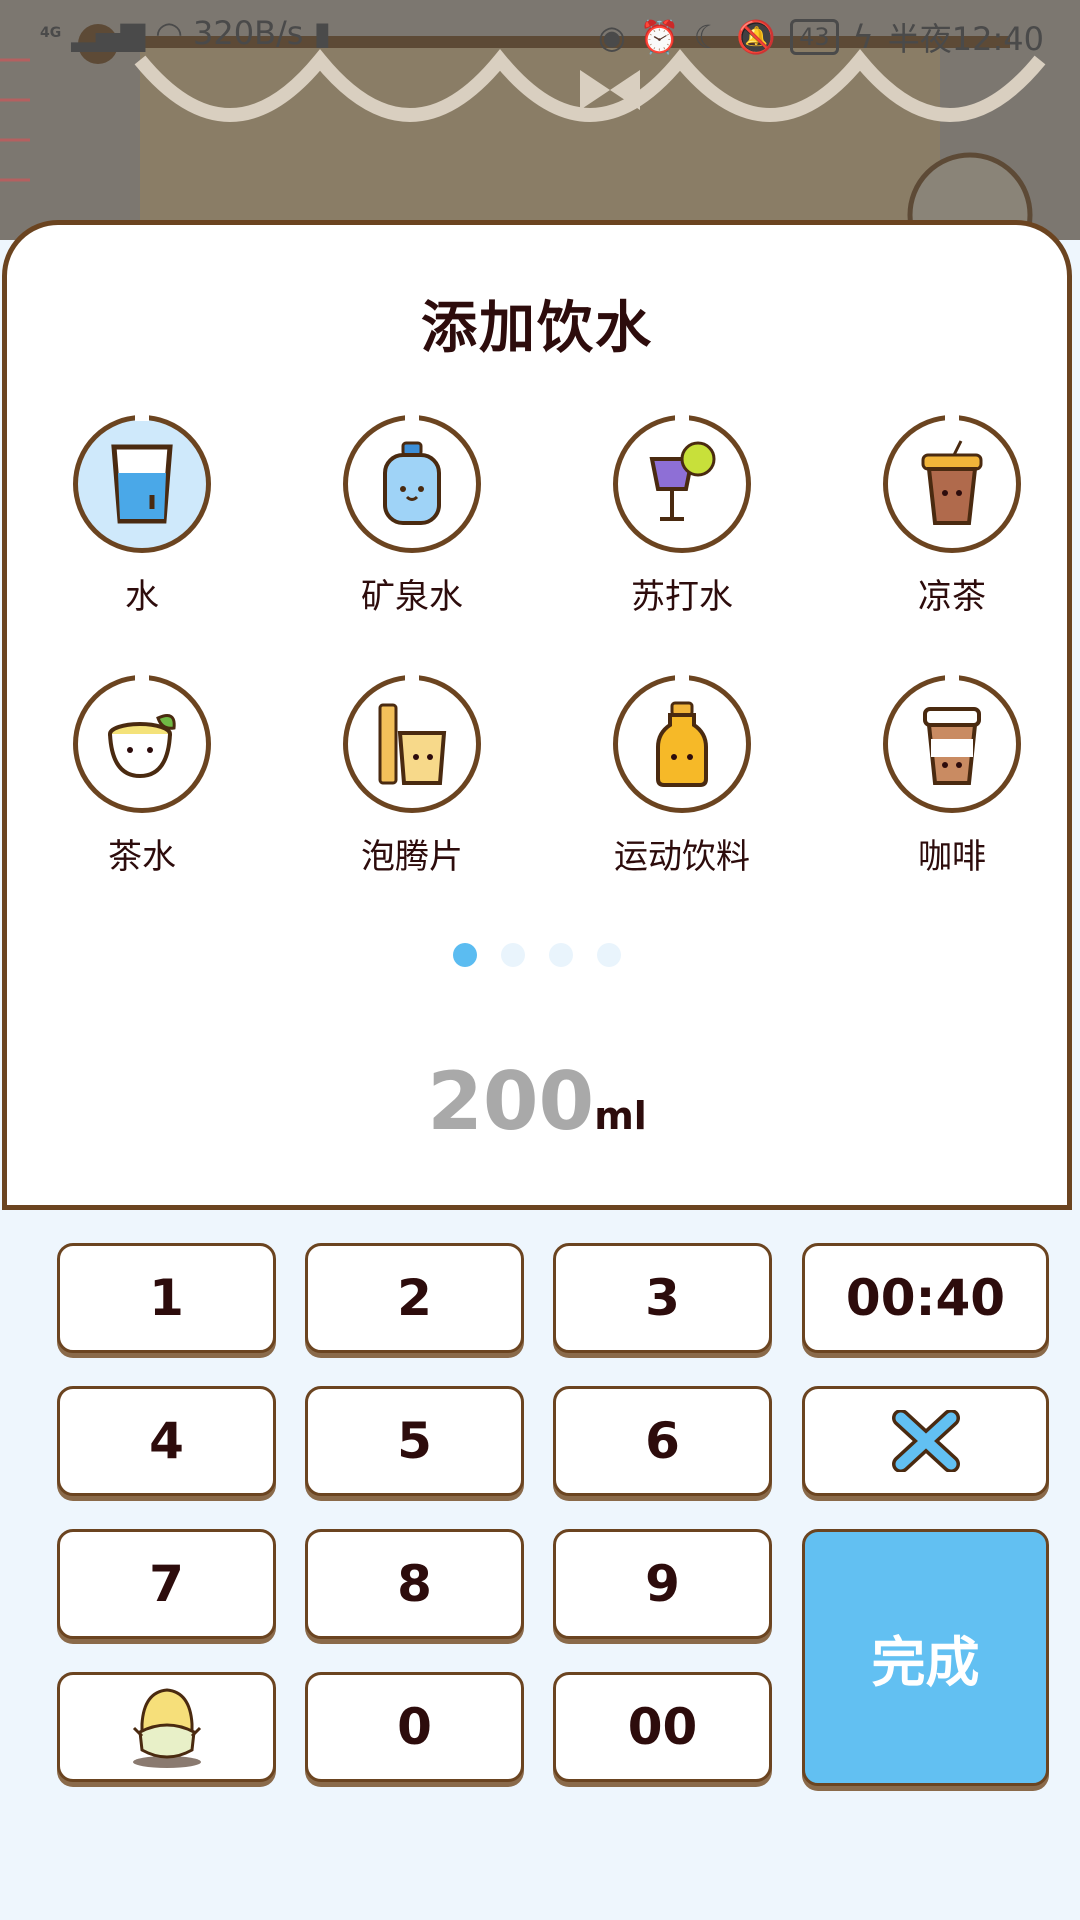 This screenshot has height=1920, width=1080. What do you see at coordinates (414, 1727) in the screenshot?
I see `key-0: 0` at bounding box center [414, 1727].